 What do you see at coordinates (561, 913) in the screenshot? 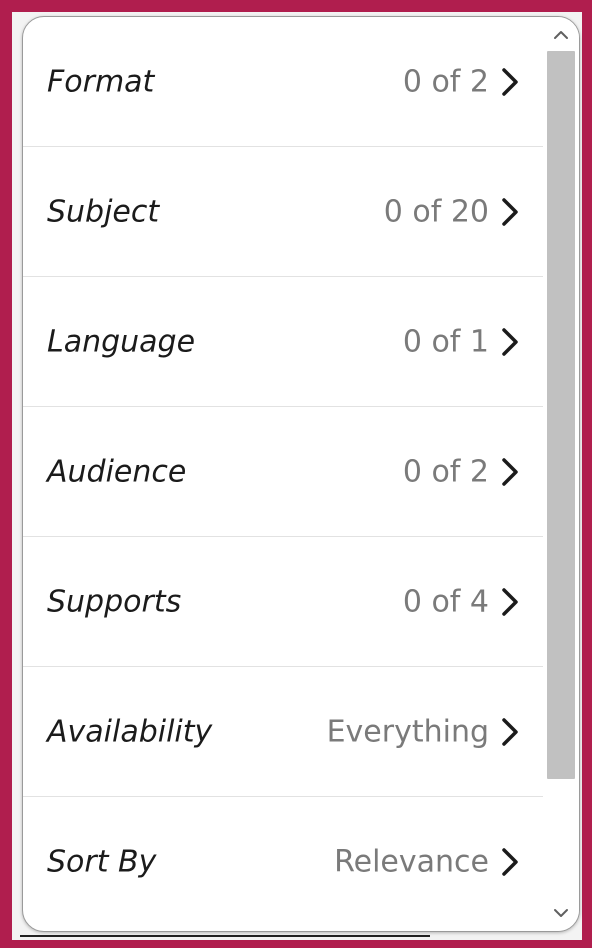
I see `chevron-down-icon` at bounding box center [561, 913].